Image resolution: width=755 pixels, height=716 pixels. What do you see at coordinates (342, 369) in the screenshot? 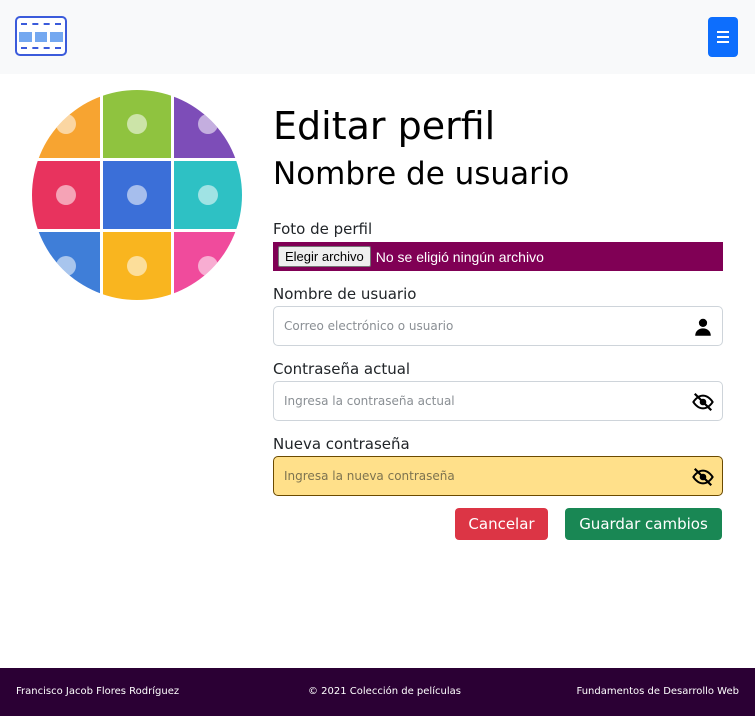
I see `current-password-label: Contraseña actual` at bounding box center [342, 369].